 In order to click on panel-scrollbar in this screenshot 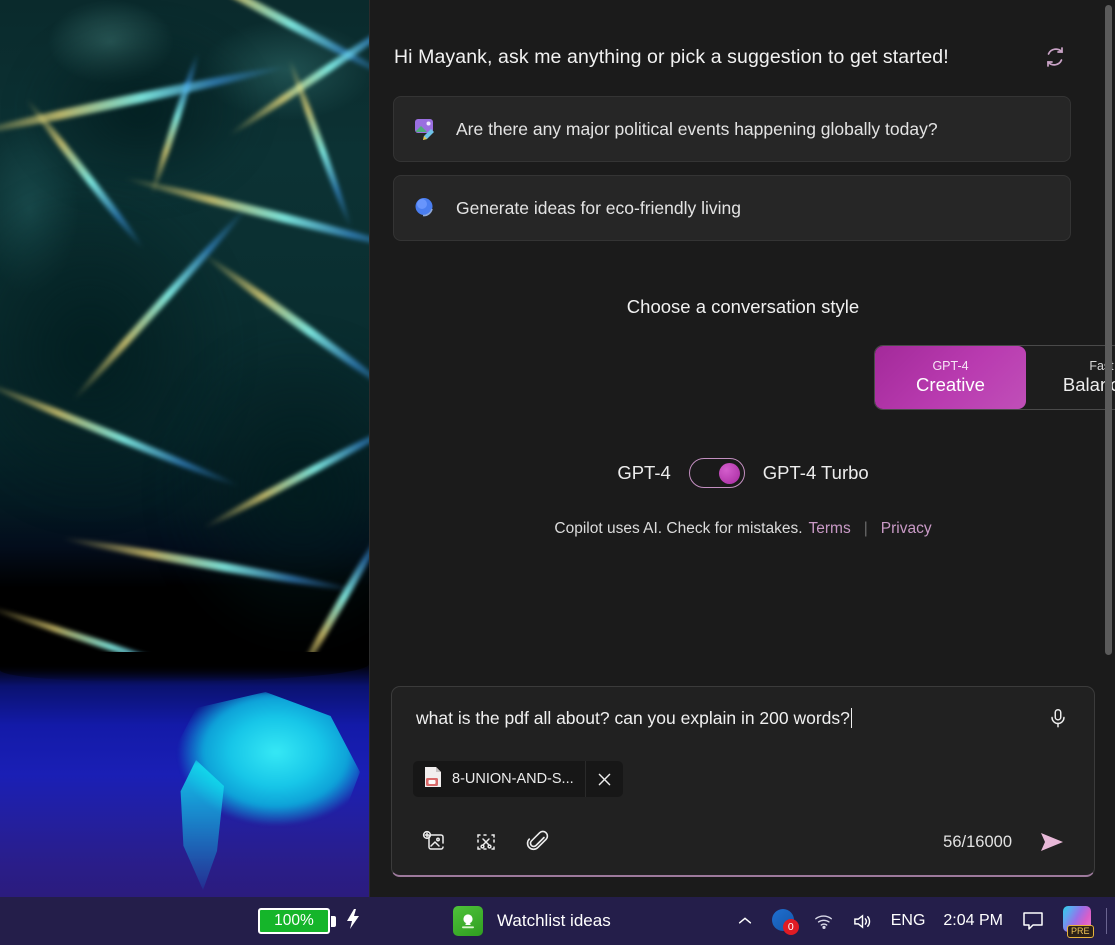, I will do `click(1108, 330)`.